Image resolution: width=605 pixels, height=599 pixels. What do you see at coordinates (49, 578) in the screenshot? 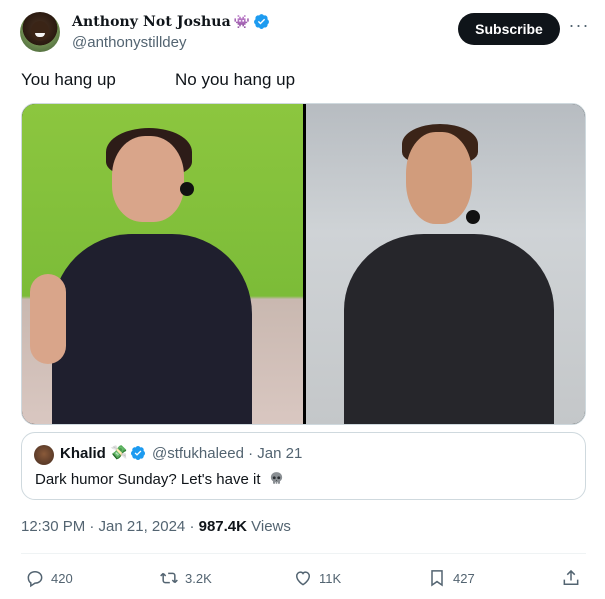
I see `reply-button: 420` at bounding box center [49, 578].